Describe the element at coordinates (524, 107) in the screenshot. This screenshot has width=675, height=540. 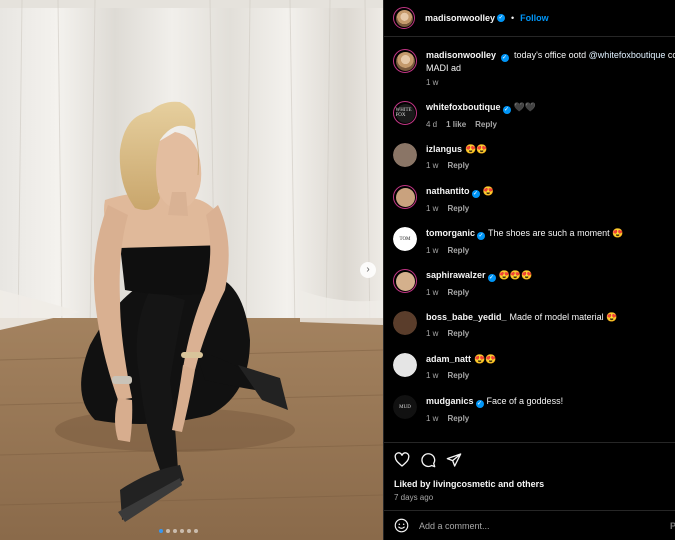
I see `comment-text: 🖤🖤` at that location.